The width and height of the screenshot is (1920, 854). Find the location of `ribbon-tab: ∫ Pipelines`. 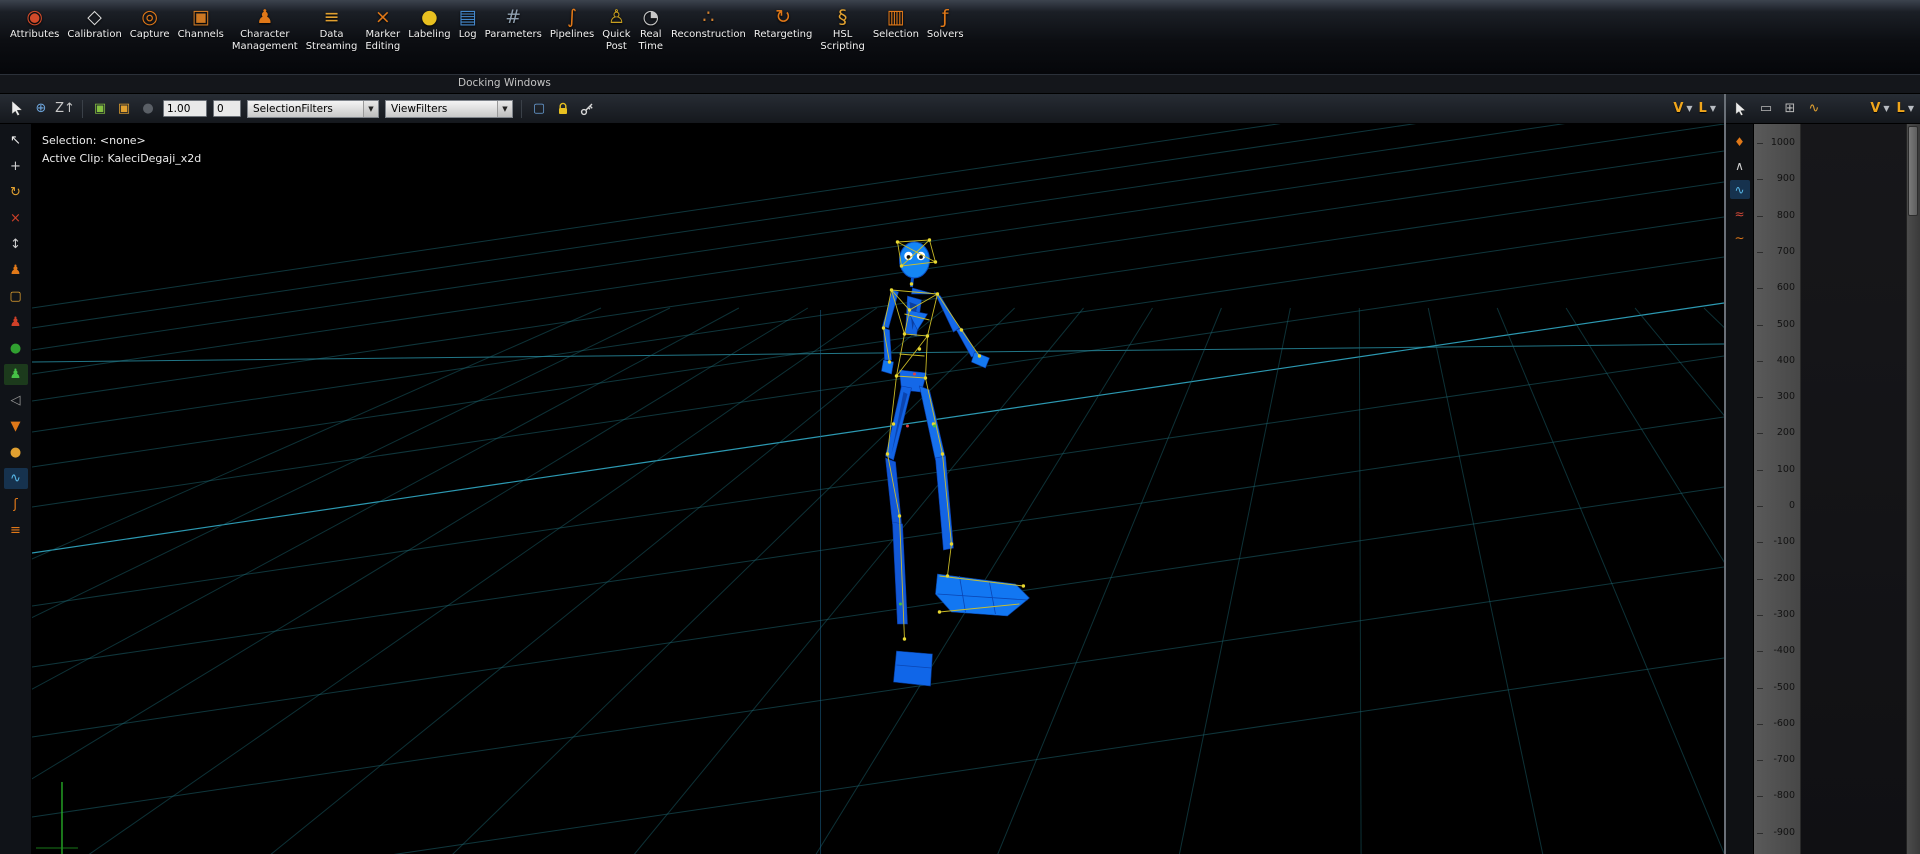

ribbon-tab: ∫ Pipelines is located at coordinates (572, 22).